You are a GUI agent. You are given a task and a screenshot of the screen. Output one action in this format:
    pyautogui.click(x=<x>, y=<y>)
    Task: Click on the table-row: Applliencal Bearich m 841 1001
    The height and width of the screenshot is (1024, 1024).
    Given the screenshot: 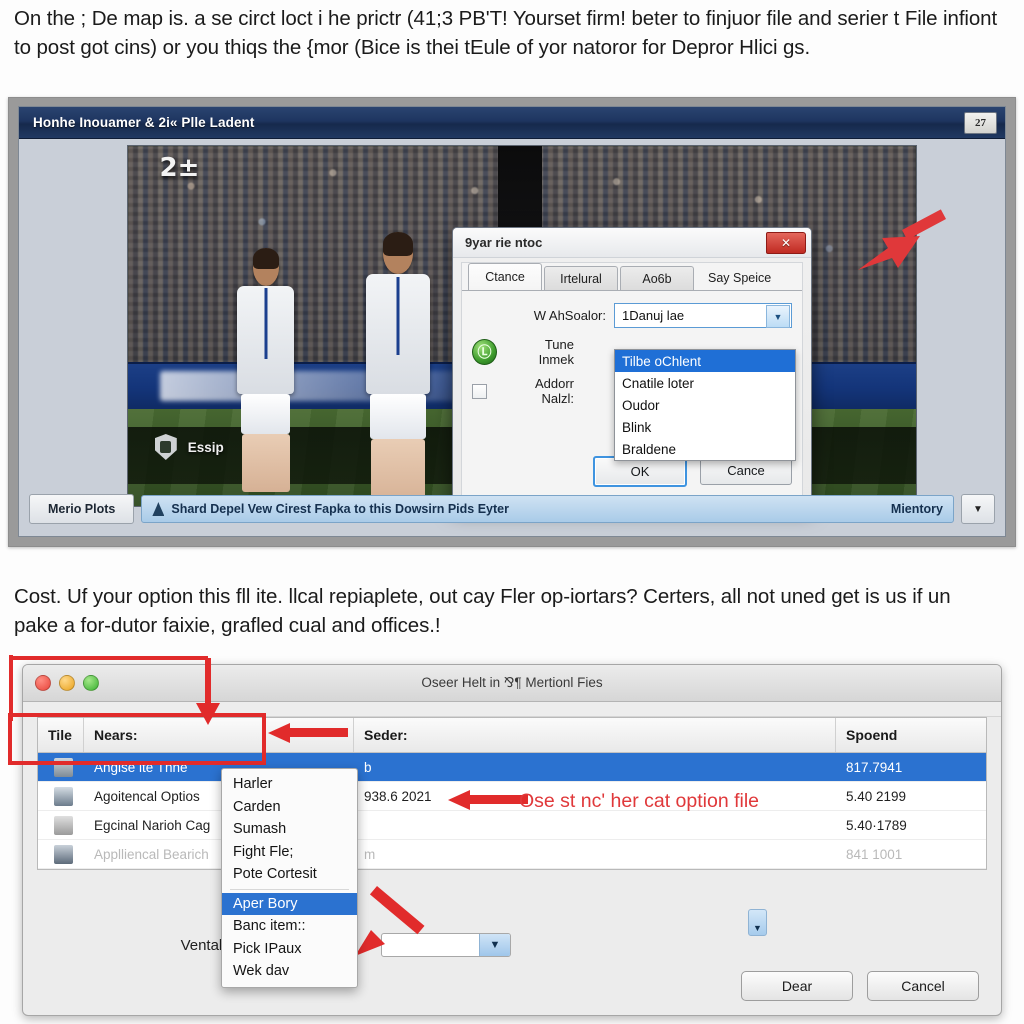 What is the action you would take?
    pyautogui.click(x=512, y=854)
    